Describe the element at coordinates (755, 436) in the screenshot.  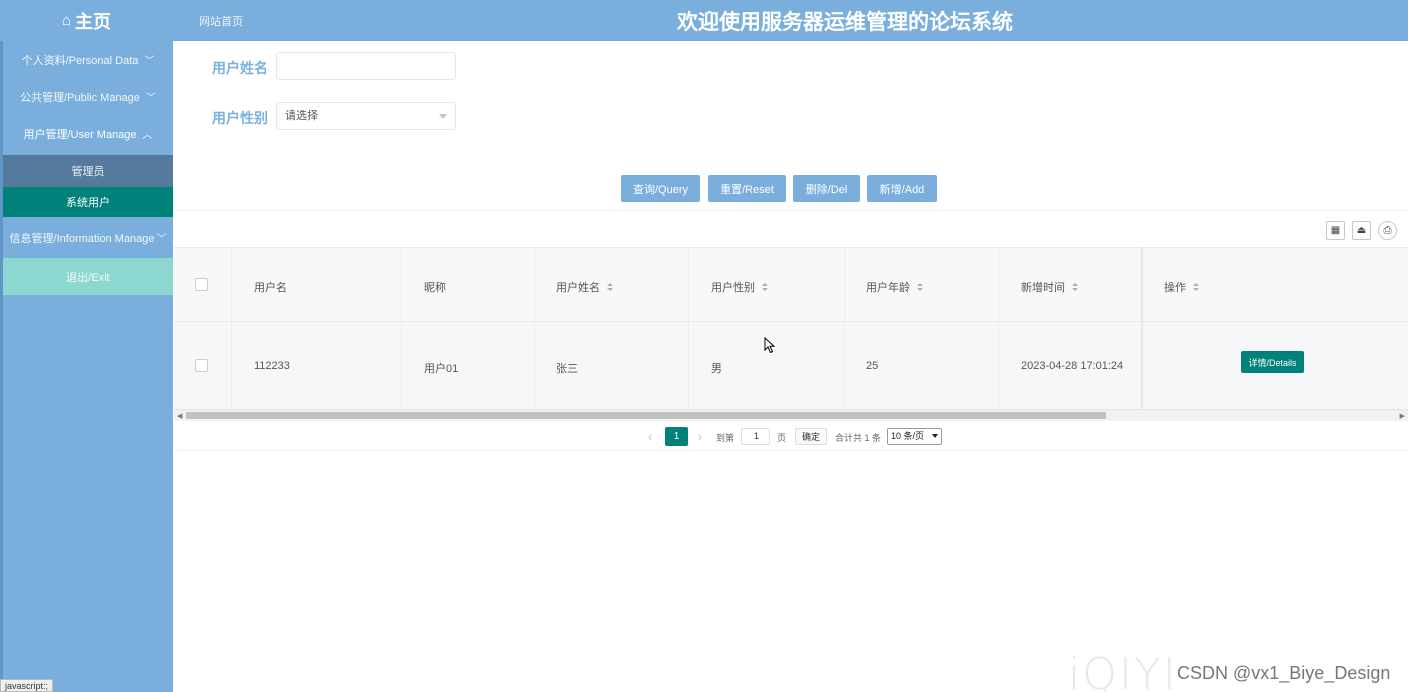
I see `goto-page-input: 1` at that location.